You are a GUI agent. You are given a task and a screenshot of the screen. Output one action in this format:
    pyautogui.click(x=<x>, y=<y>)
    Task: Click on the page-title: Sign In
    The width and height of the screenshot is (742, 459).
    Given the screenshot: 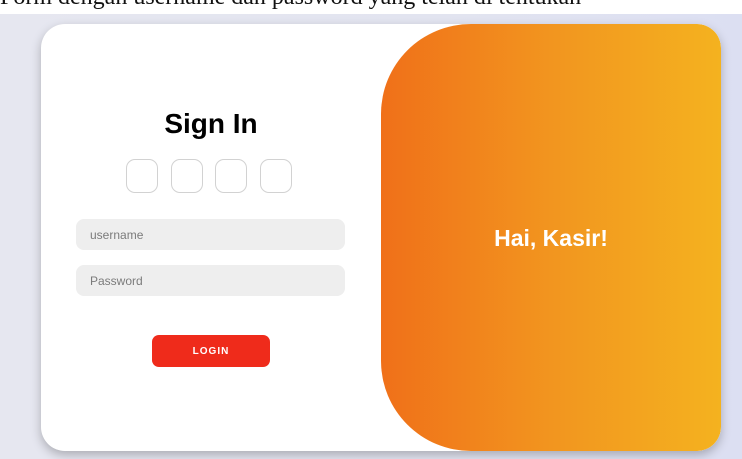 What is the action you would take?
    pyautogui.click(x=211, y=123)
    